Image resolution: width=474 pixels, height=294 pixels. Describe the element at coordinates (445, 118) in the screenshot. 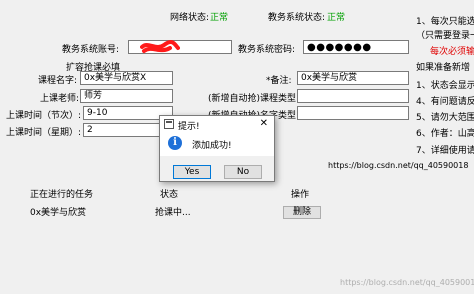

I see `instruction-line: 5、请勿大范围` at that location.